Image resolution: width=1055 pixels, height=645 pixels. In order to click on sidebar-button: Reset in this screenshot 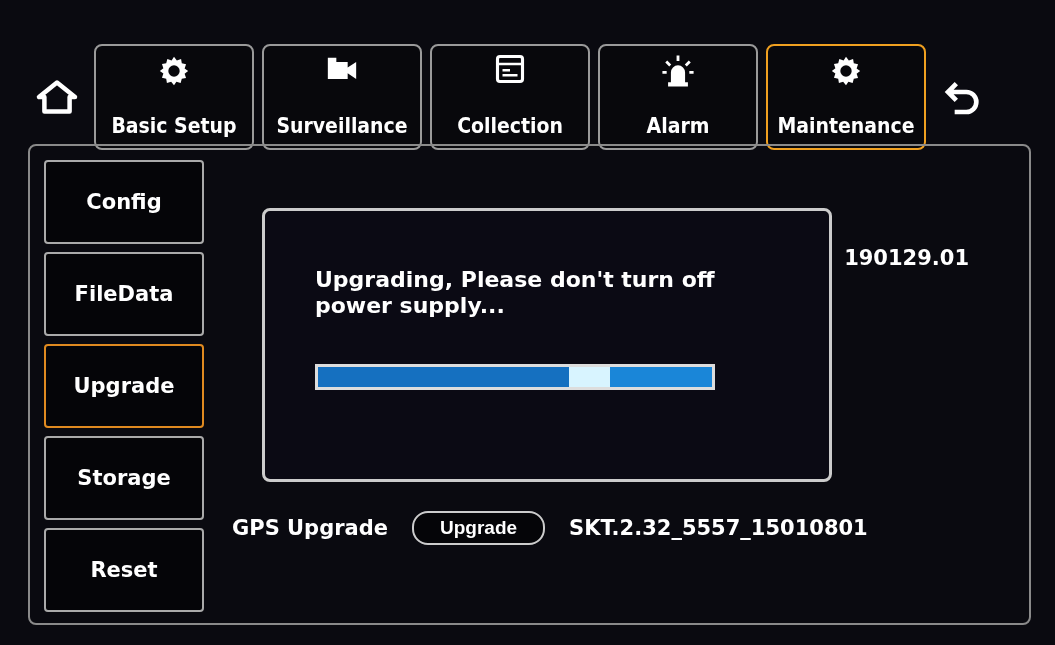, I will do `click(124, 570)`.